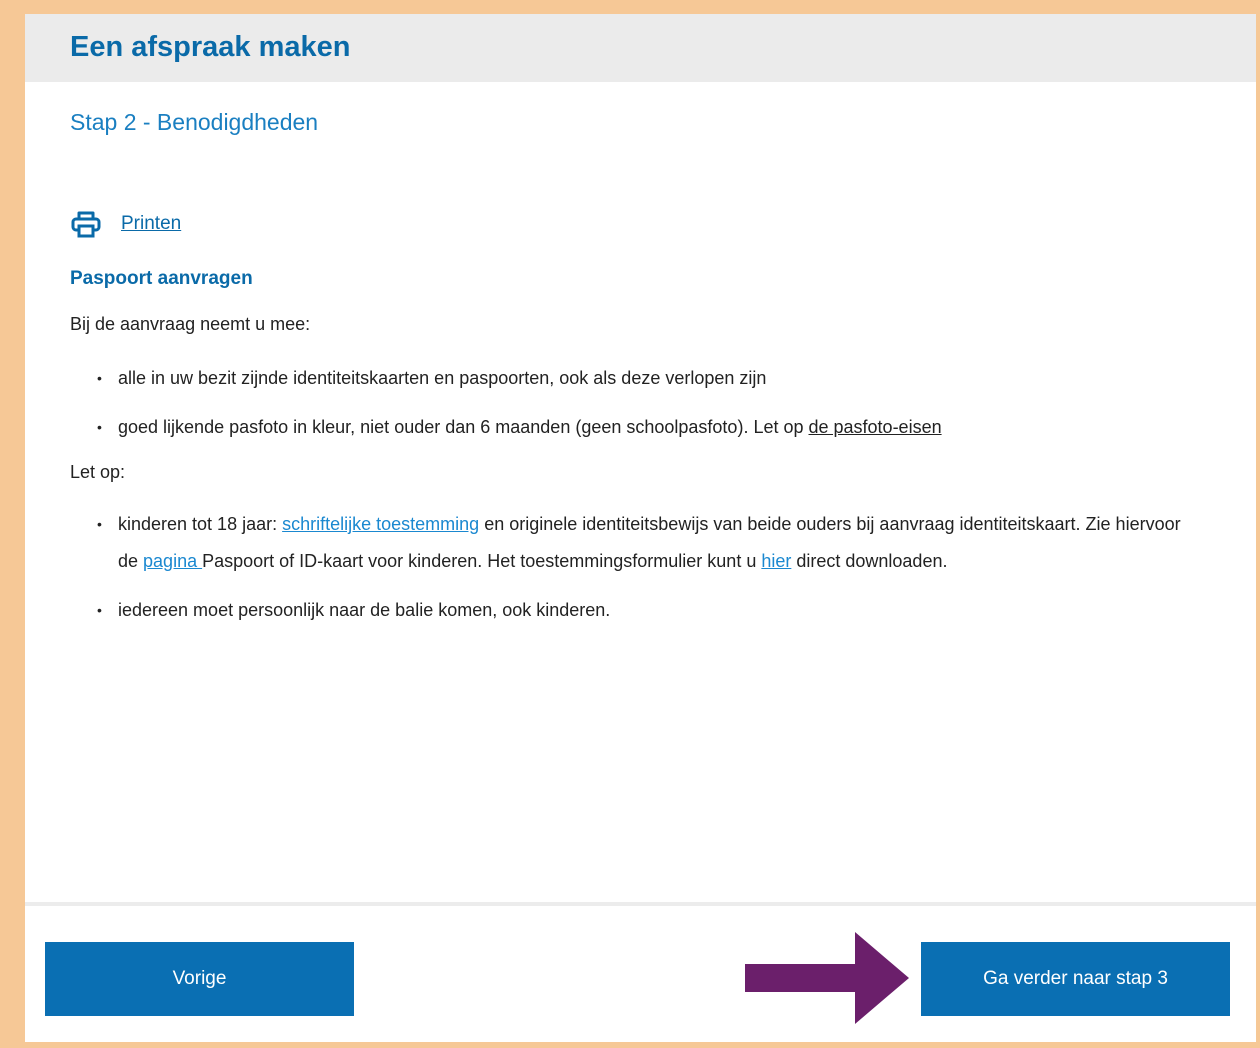  What do you see at coordinates (1075, 979) in the screenshot?
I see `next-step-button: Ga verder naar stap 3` at bounding box center [1075, 979].